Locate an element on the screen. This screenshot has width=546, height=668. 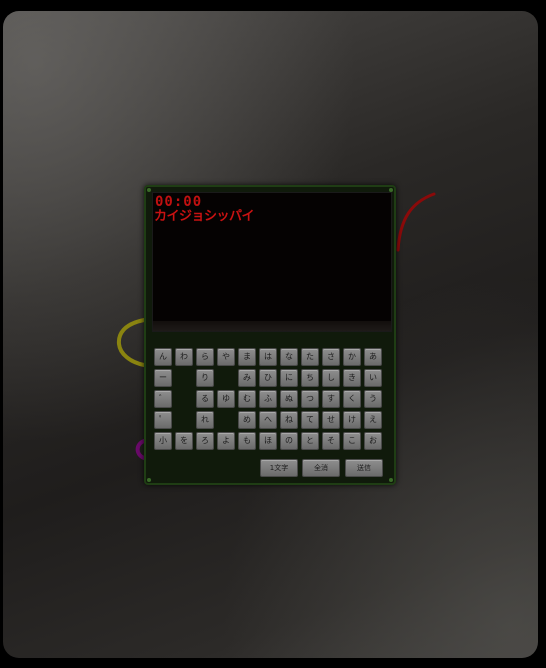
red-arc-decoration is located at coordinates (416, 222).